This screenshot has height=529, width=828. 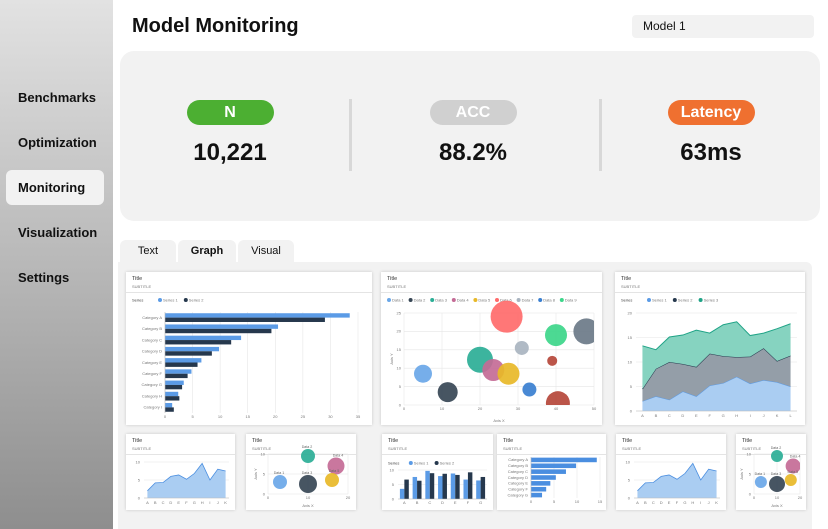 I want to click on y-tick-label: Category B, so click(x=518, y=465).